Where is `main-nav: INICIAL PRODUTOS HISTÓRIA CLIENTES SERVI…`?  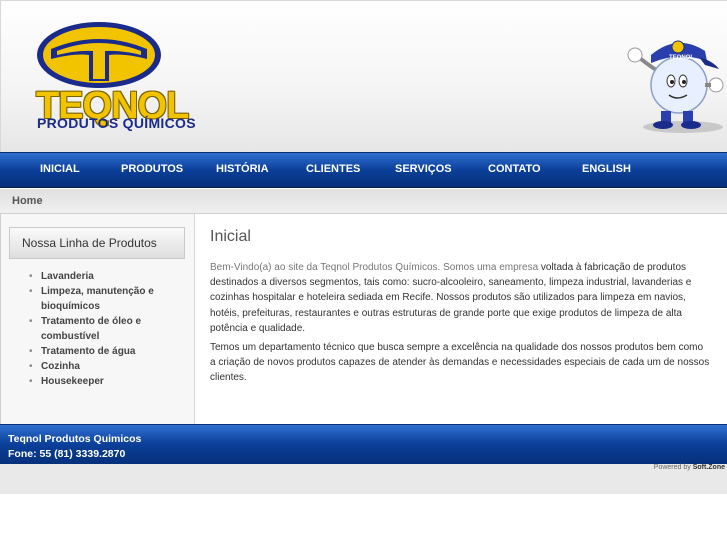
main-nav: INICIAL PRODUTOS HISTÓRIA CLIENTES SERVI… is located at coordinates (363, 170).